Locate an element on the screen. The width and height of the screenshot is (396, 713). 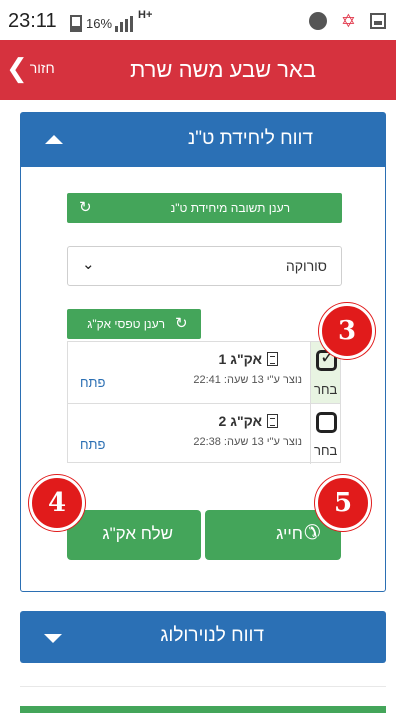
send-ecg-button: שלח אק"ג is located at coordinates (134, 535).